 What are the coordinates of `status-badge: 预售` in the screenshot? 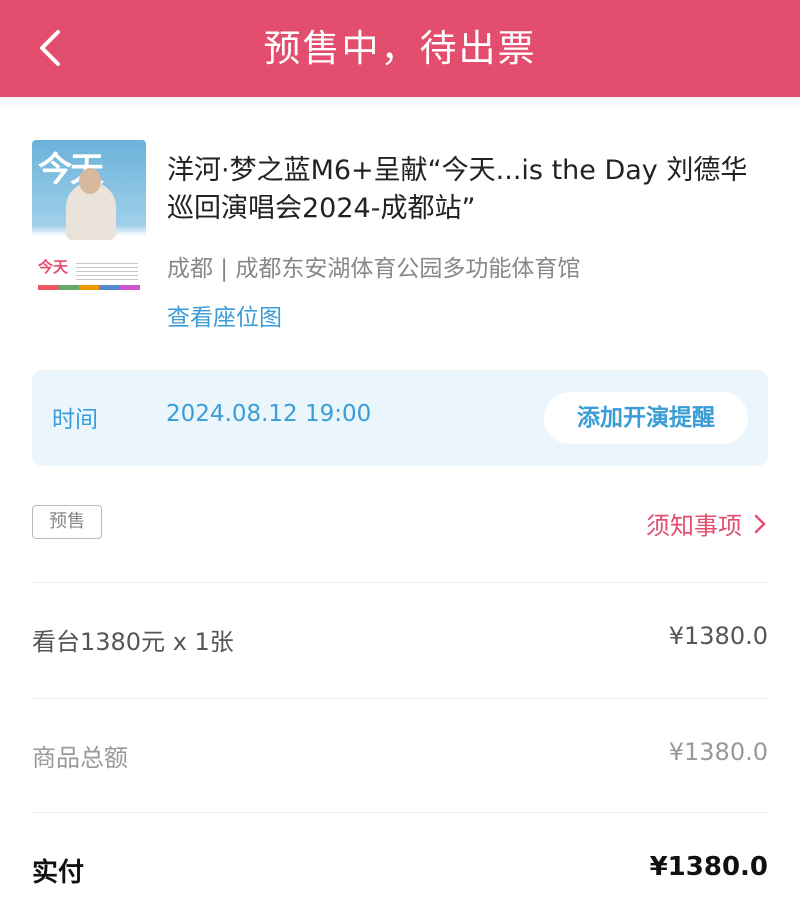 It's located at (67, 522).